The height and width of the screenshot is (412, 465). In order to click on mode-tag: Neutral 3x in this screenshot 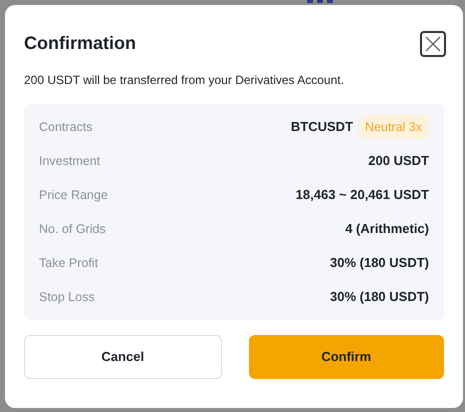, I will do `click(393, 127)`.